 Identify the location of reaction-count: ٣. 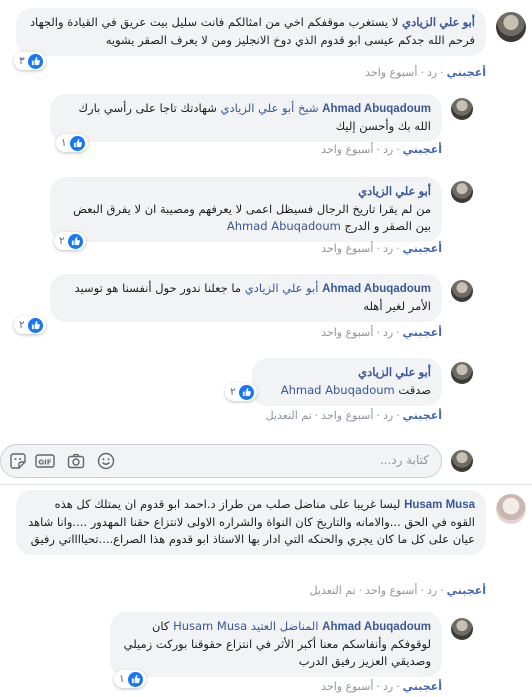
(22, 61).